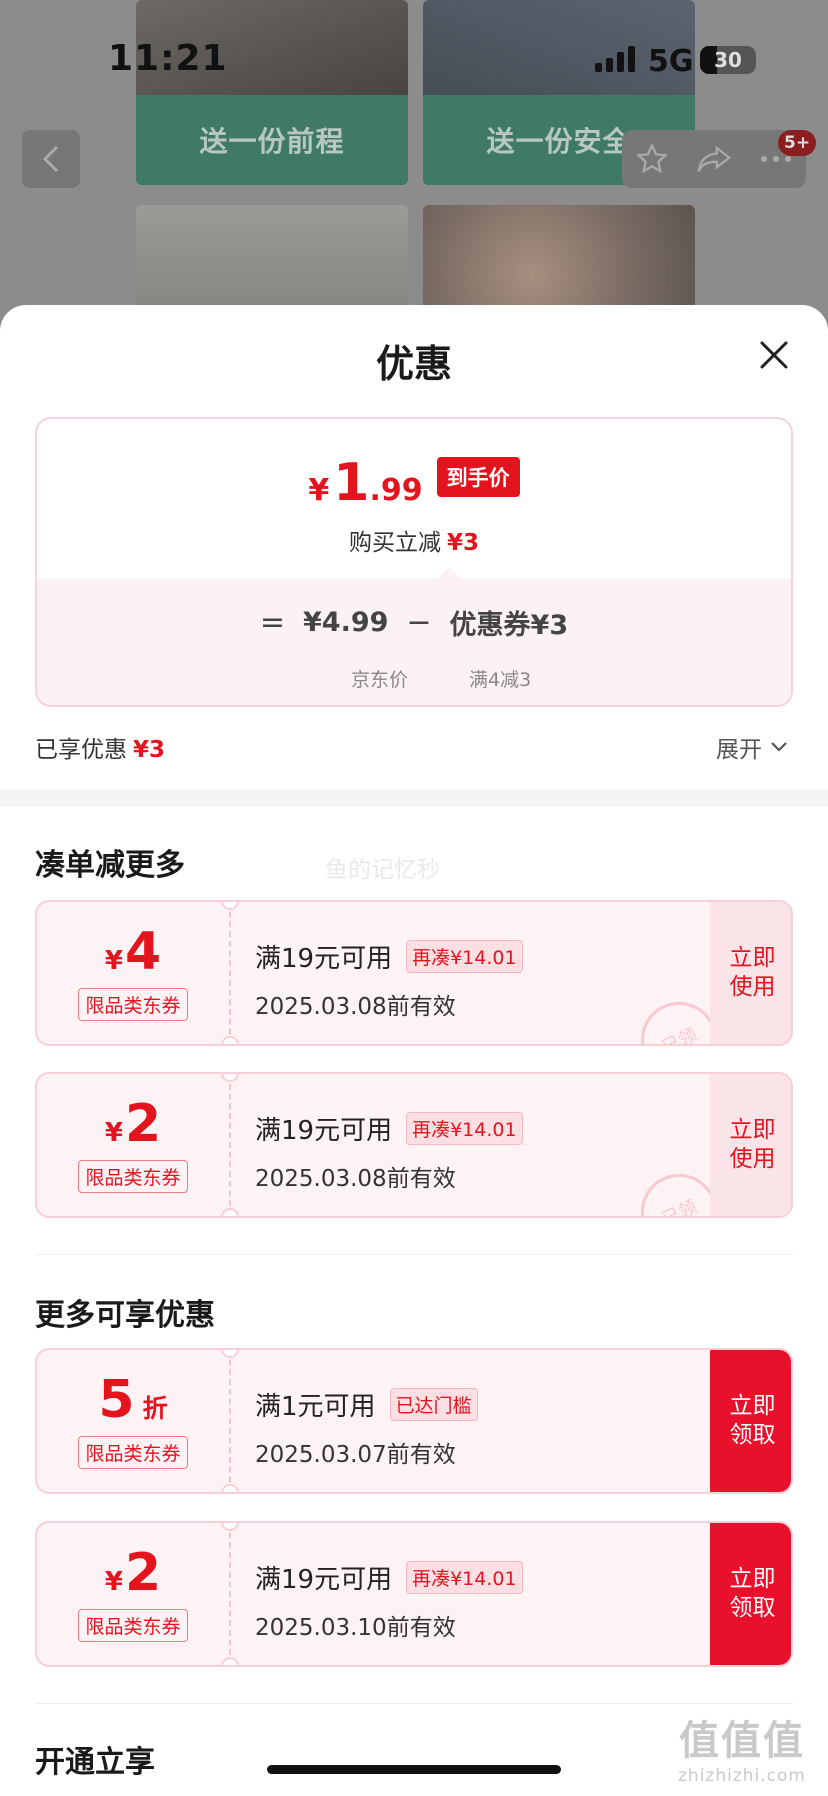 Image resolution: width=828 pixels, height=1796 pixels. I want to click on site-watermark-logo: 值值值, so click(741, 1741).